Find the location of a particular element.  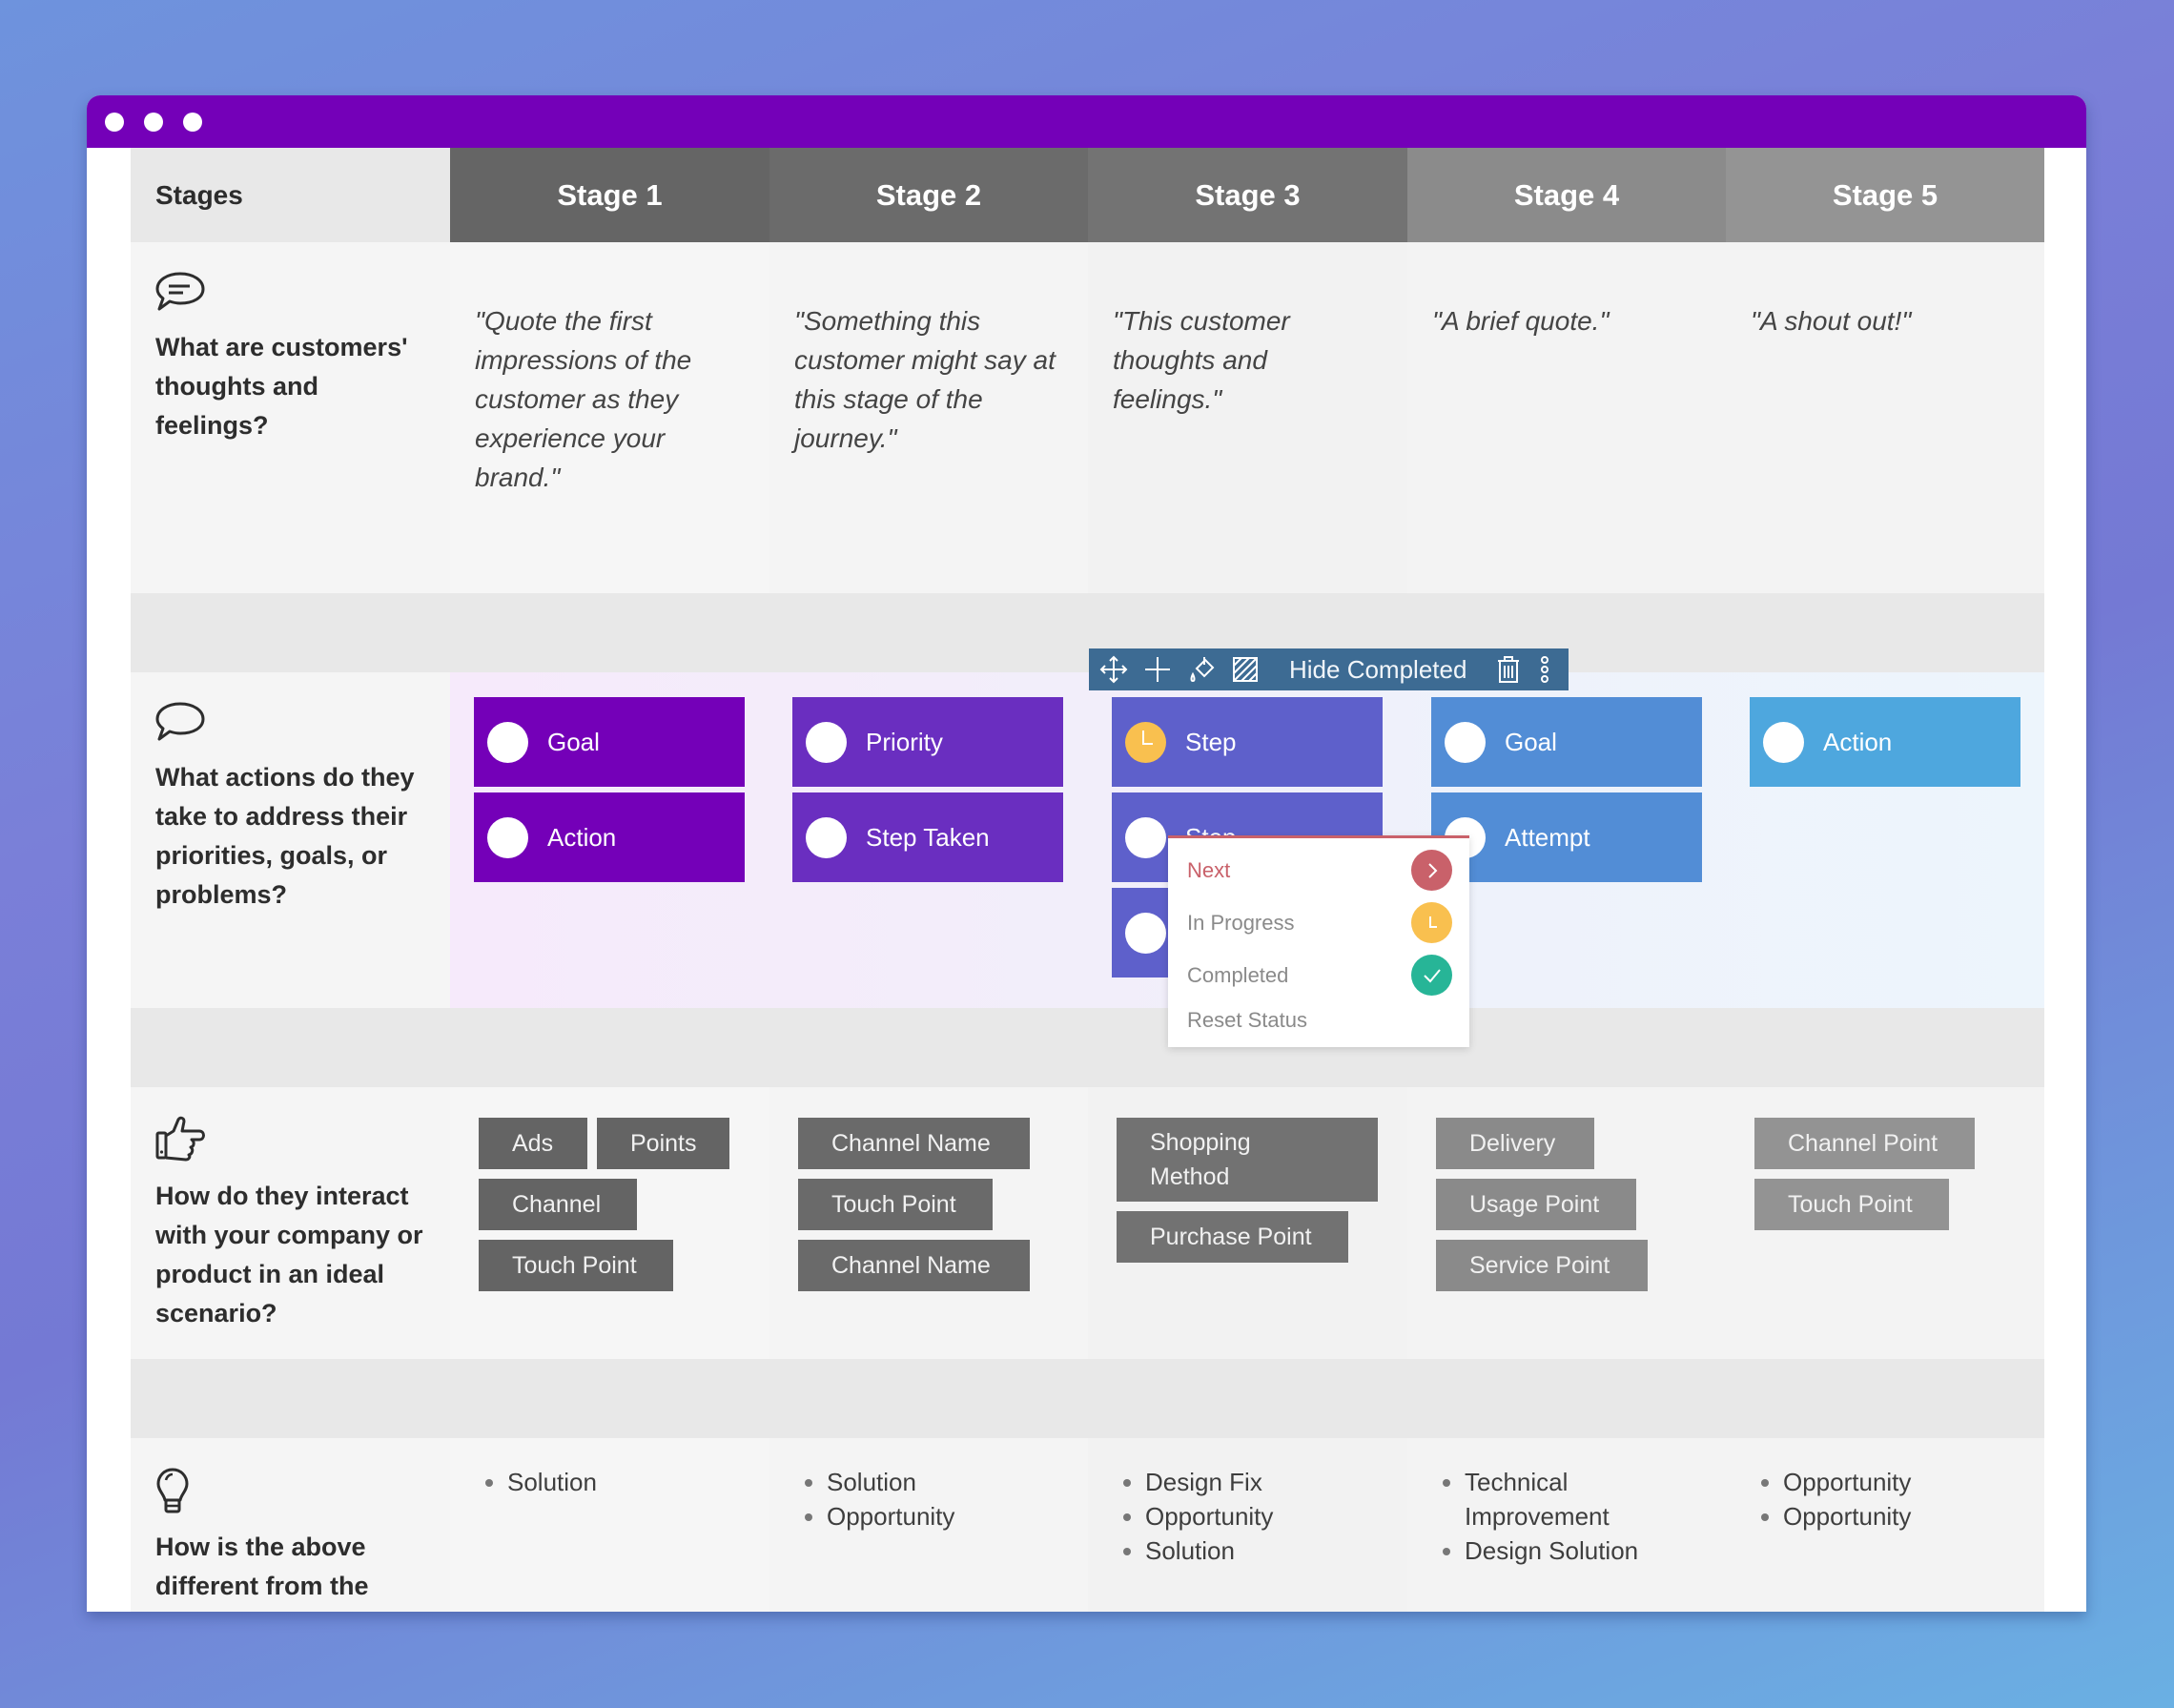

card-label: Step Taken is located at coordinates (928, 837).